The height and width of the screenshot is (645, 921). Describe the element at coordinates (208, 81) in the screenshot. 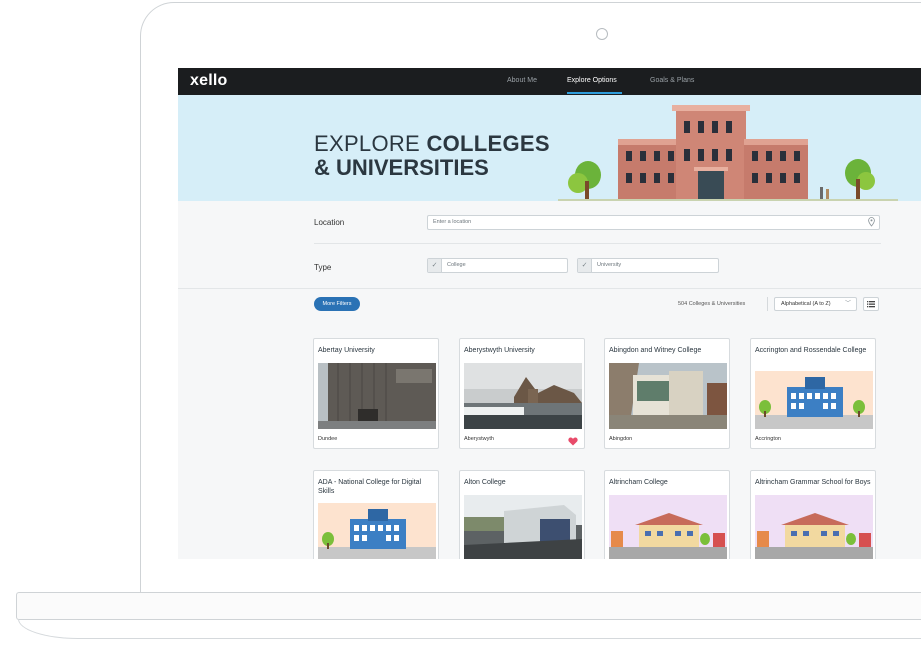

I see `xello-logo: xello` at that location.